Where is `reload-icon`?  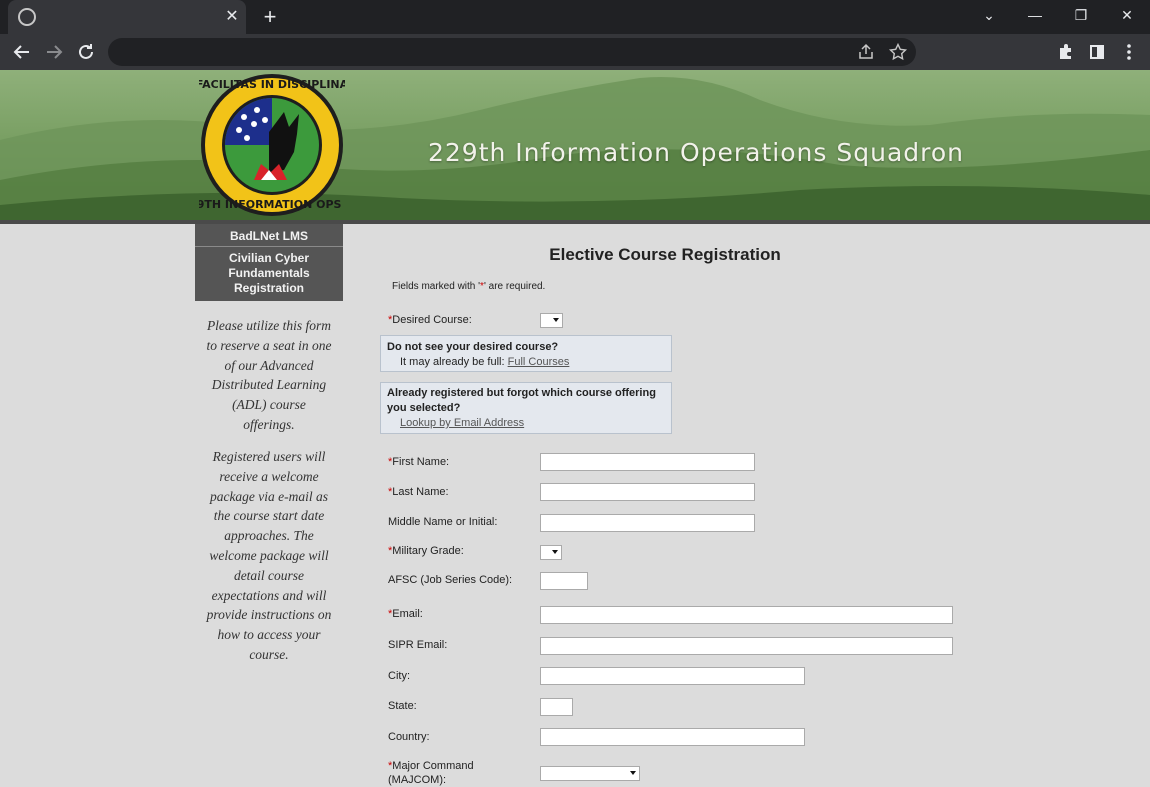
reload-icon is located at coordinates (86, 52).